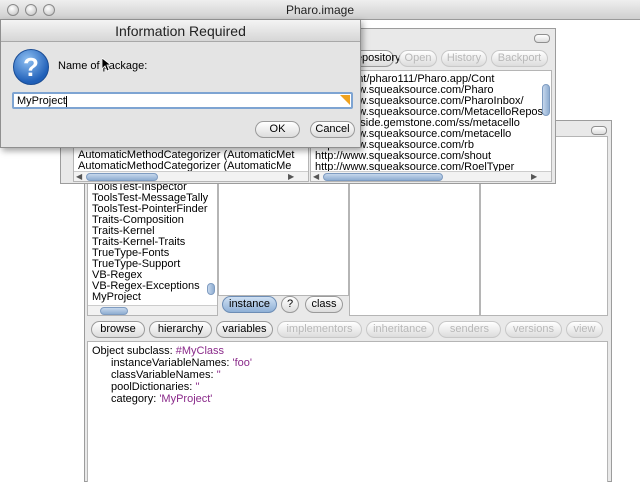 This screenshot has height=482, width=640. What do you see at coordinates (186, 399) in the screenshot?
I see `code-string: 'MyProject'` at bounding box center [186, 399].